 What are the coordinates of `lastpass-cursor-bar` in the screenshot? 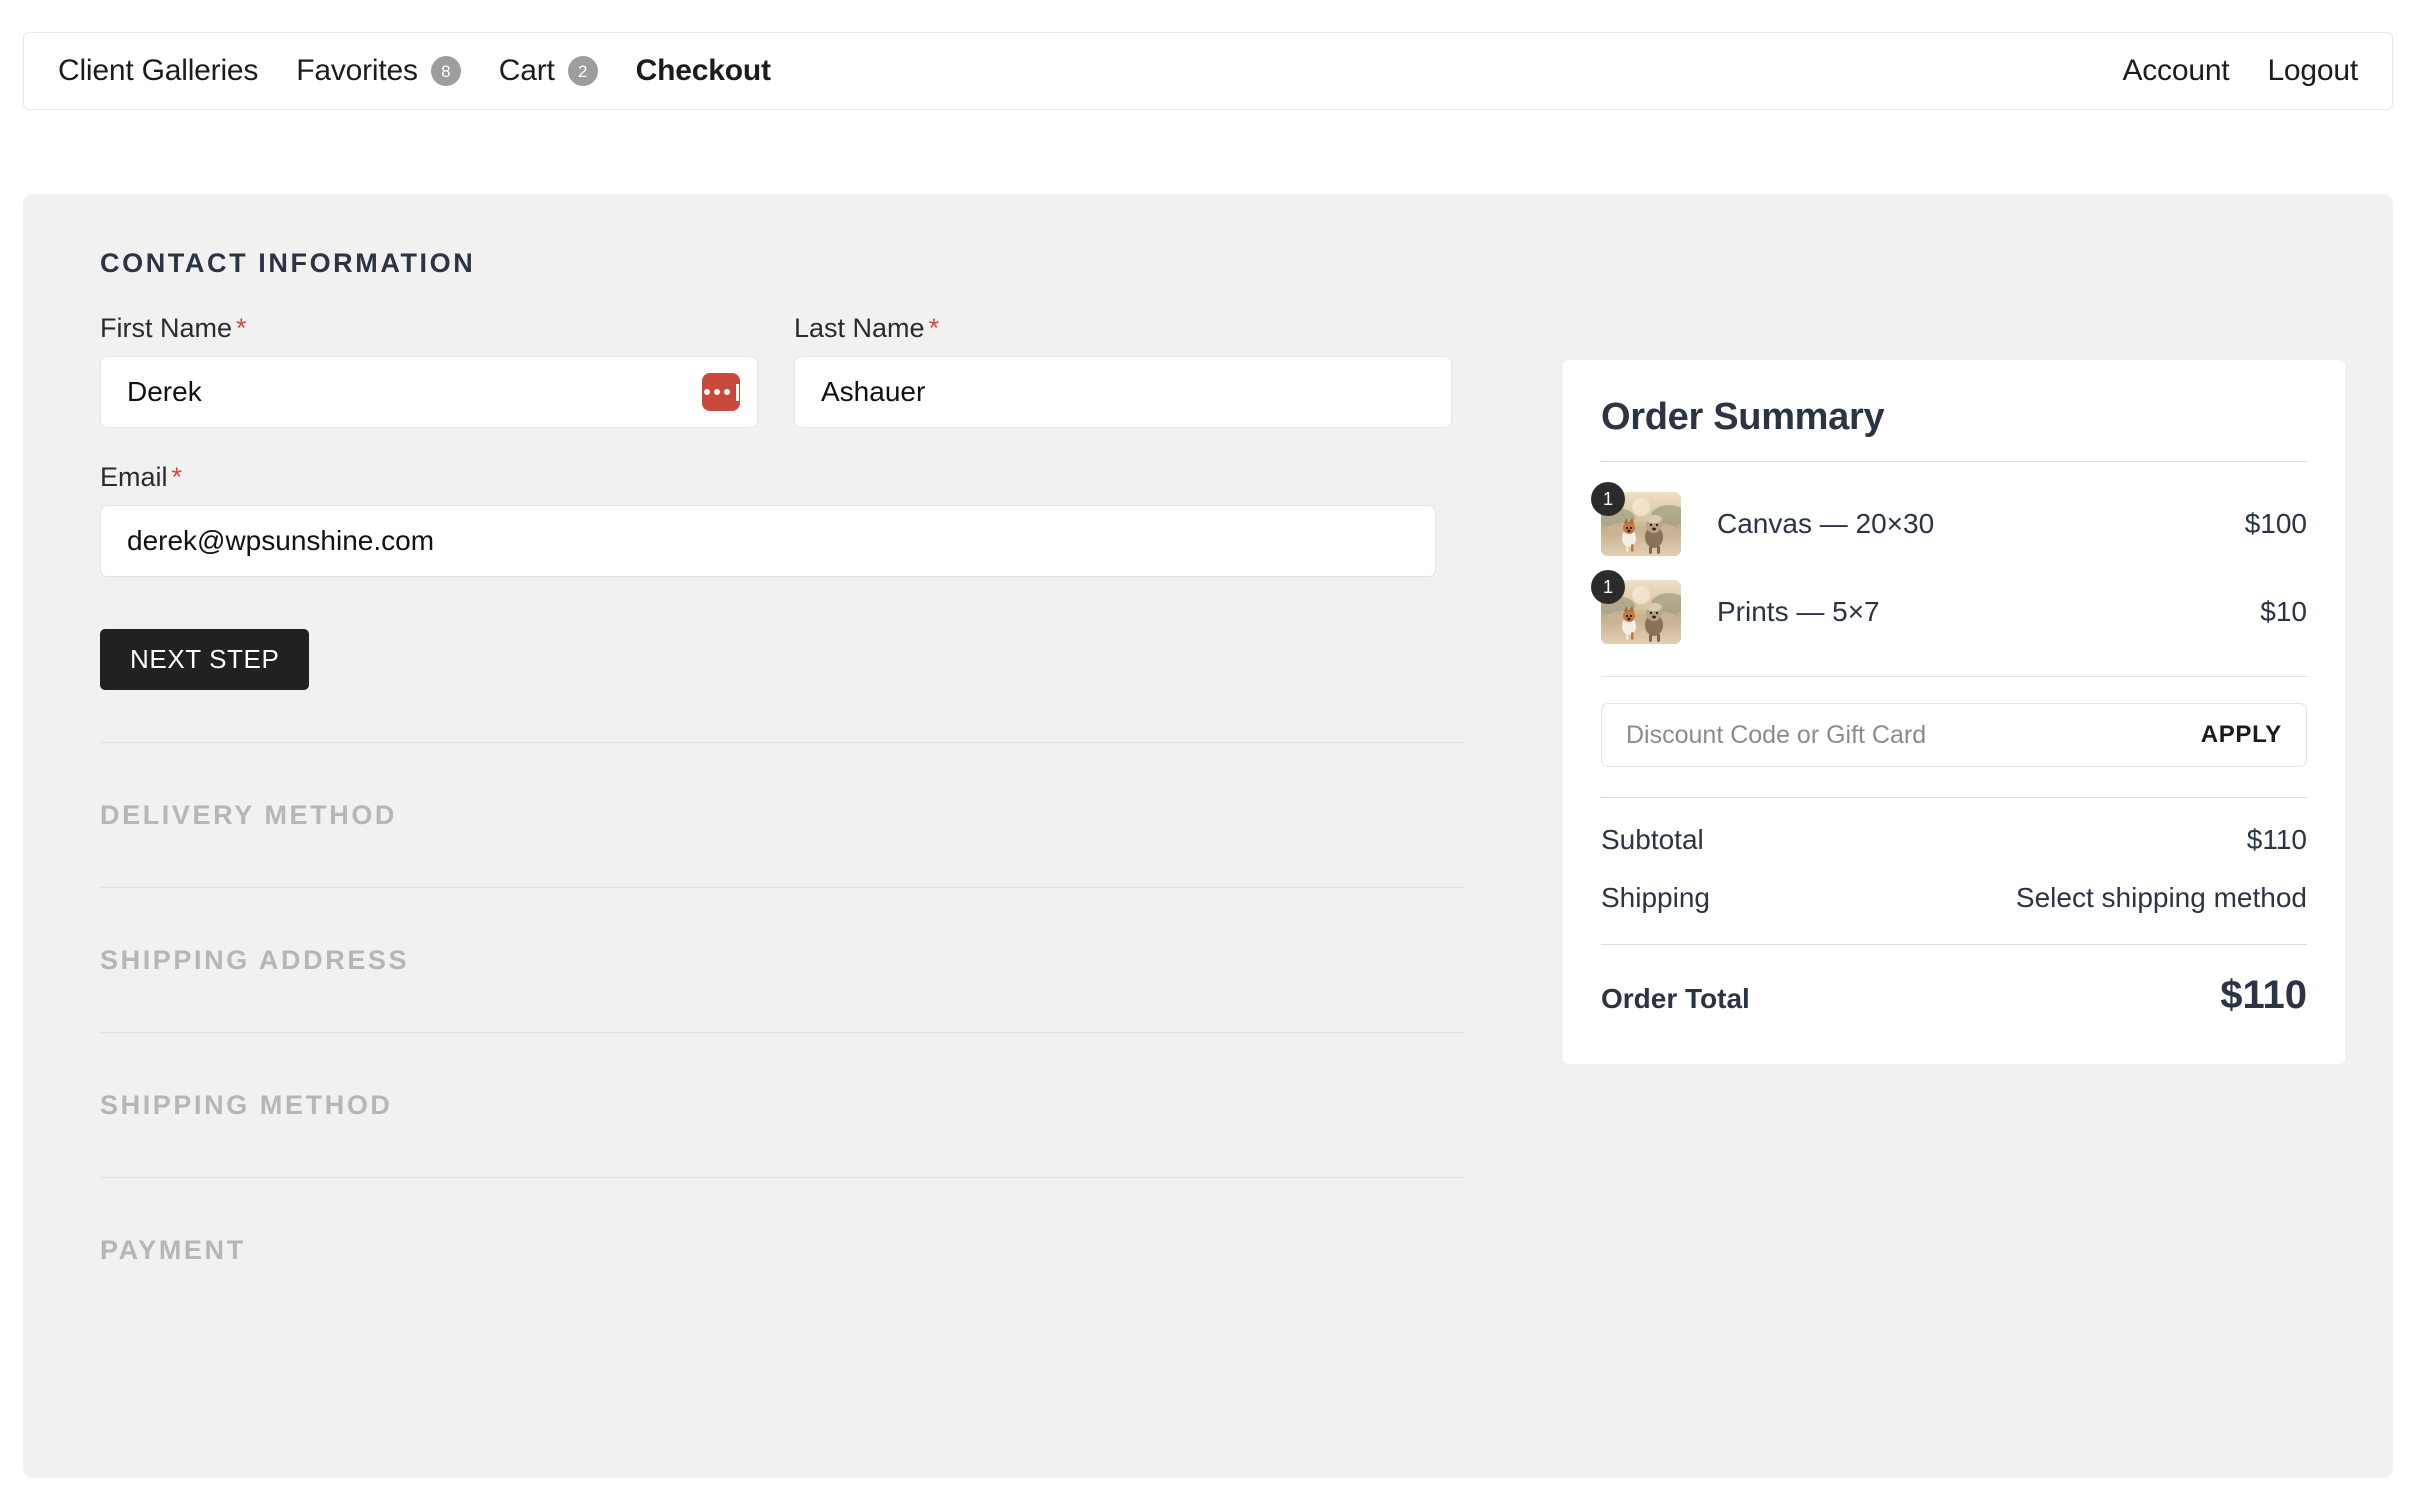 It's located at (737, 392).